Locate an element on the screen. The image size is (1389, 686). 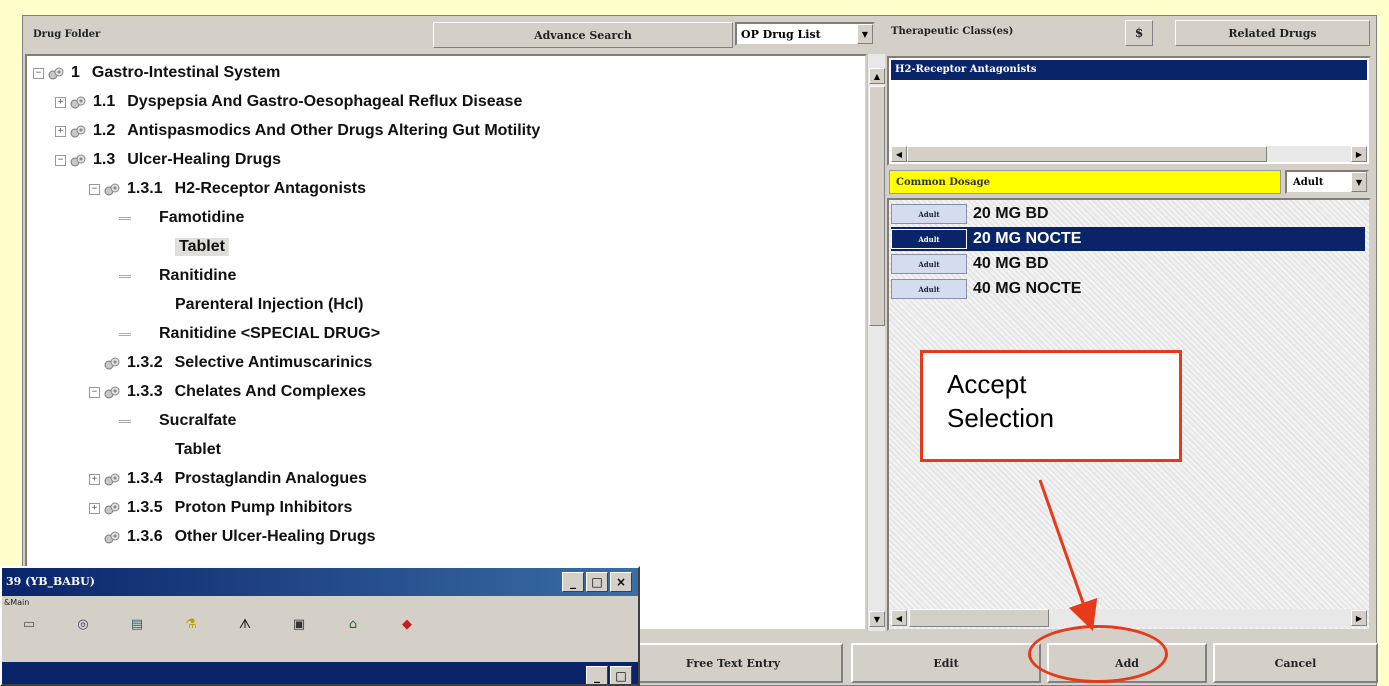
tree-node-label: Other Ulcer-Healing Drugs is located at coordinates (275, 536).